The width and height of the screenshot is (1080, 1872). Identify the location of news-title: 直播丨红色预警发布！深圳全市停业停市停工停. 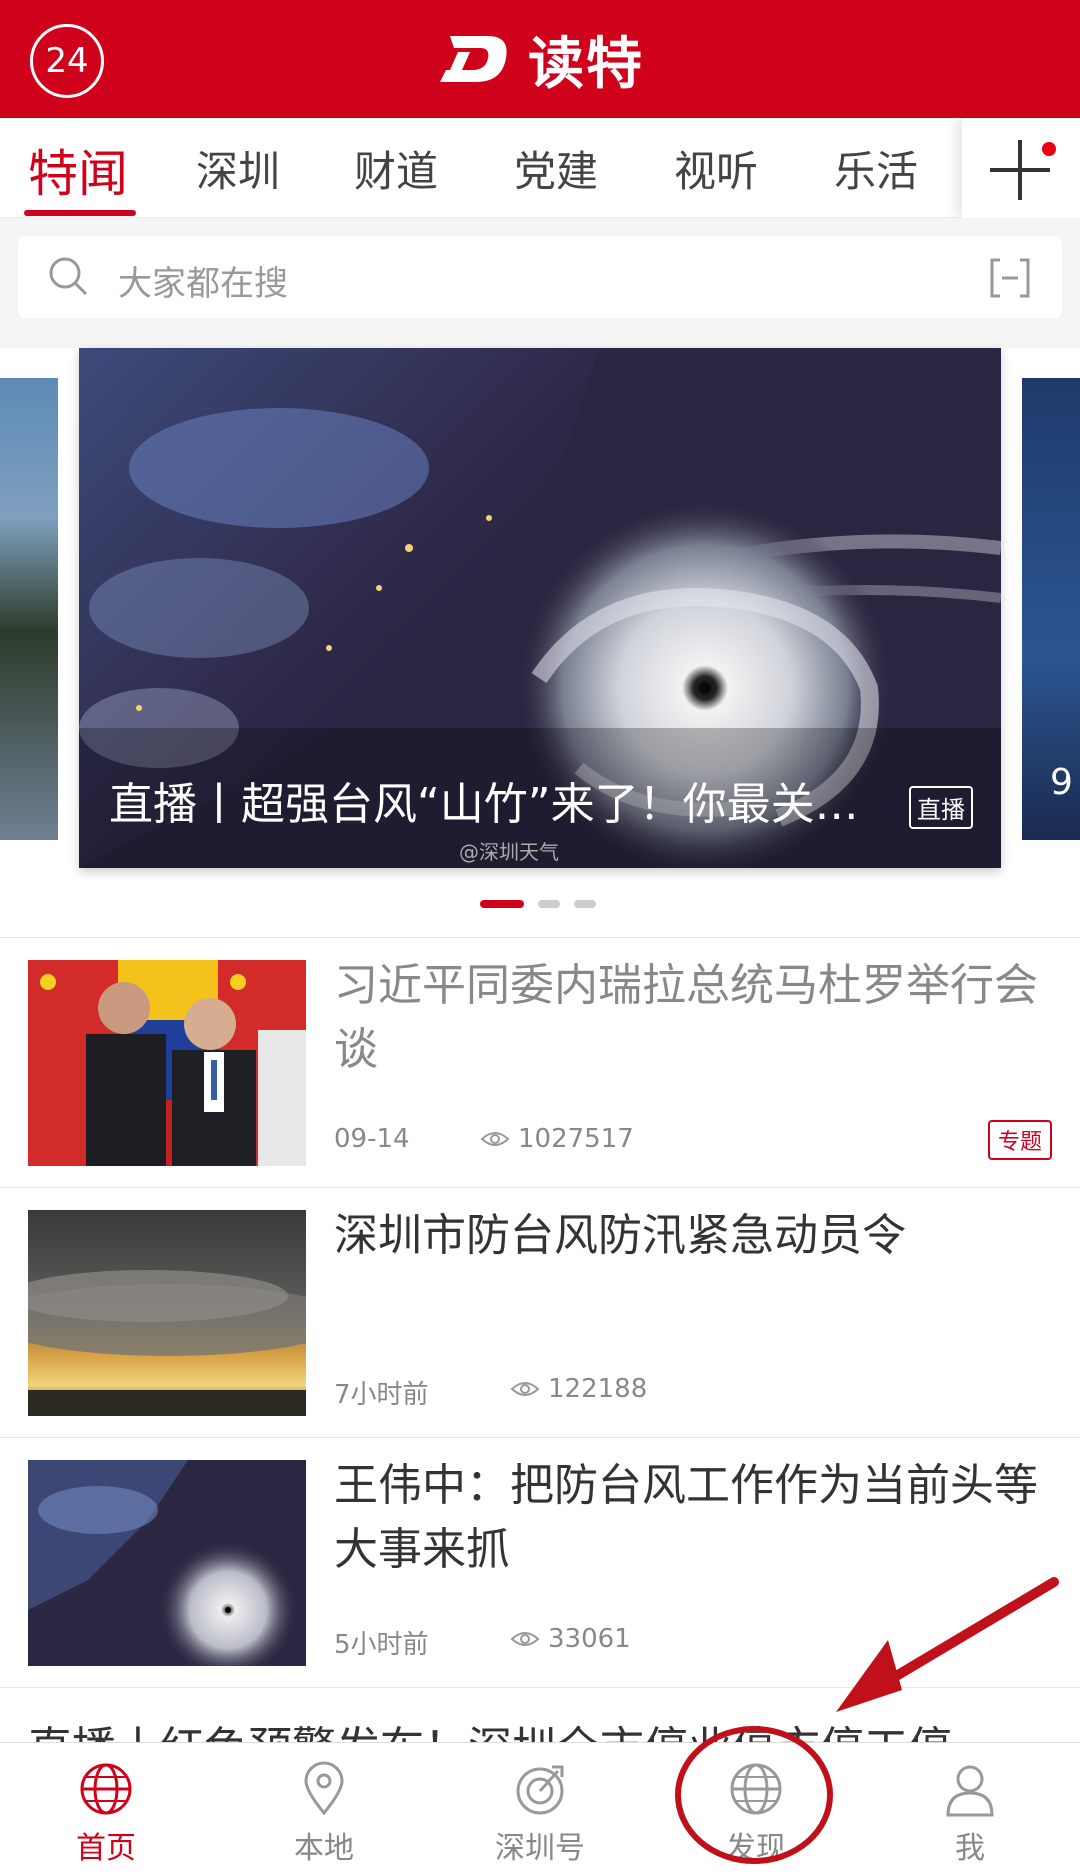
(490, 1727).